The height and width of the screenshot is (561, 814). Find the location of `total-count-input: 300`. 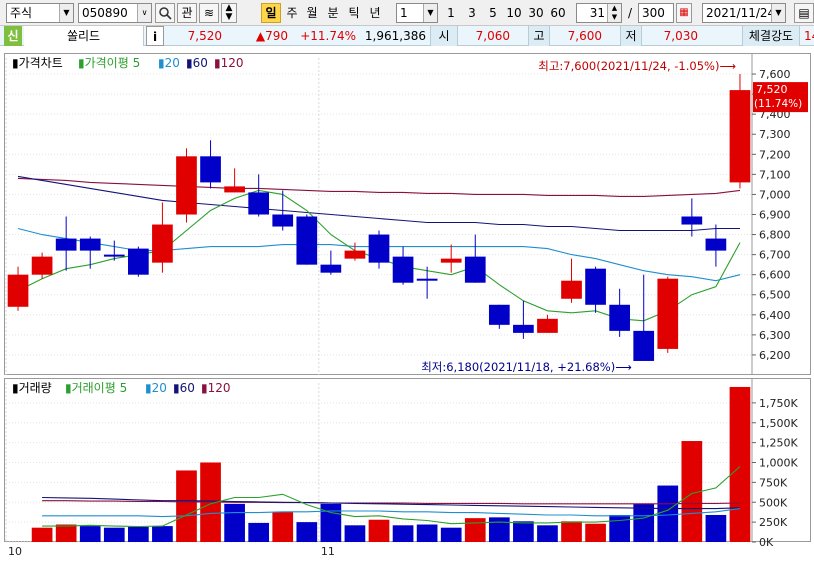

total-count-input: 300 is located at coordinates (656, 13).